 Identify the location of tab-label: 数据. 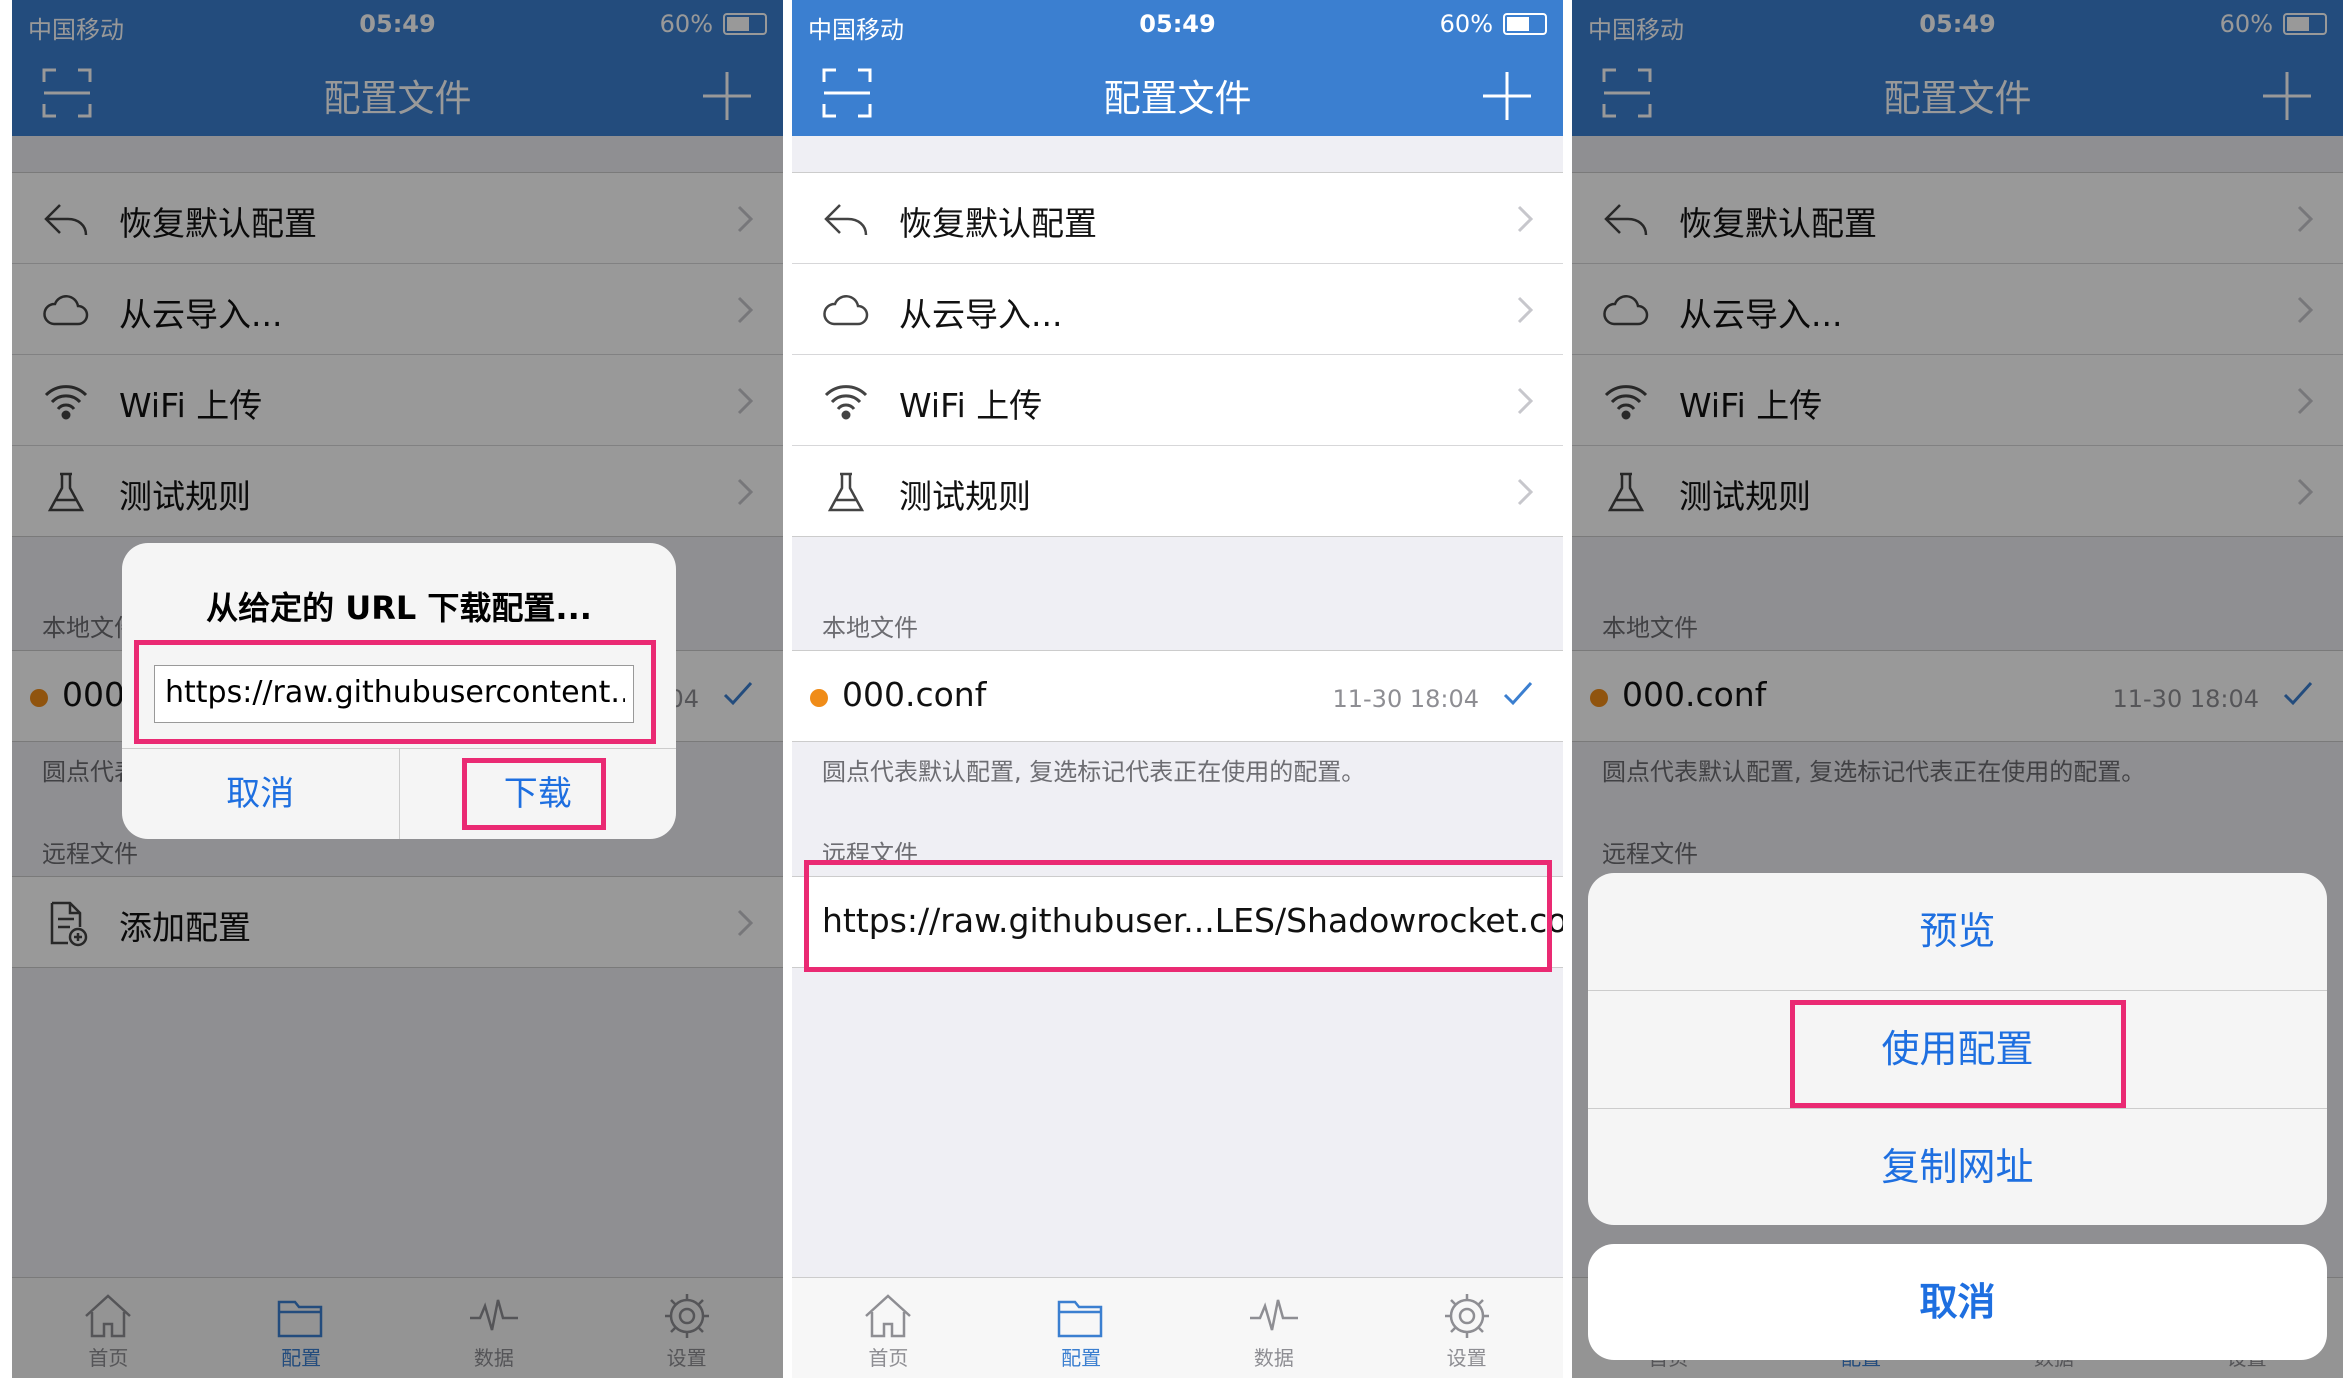
(1273, 1358).